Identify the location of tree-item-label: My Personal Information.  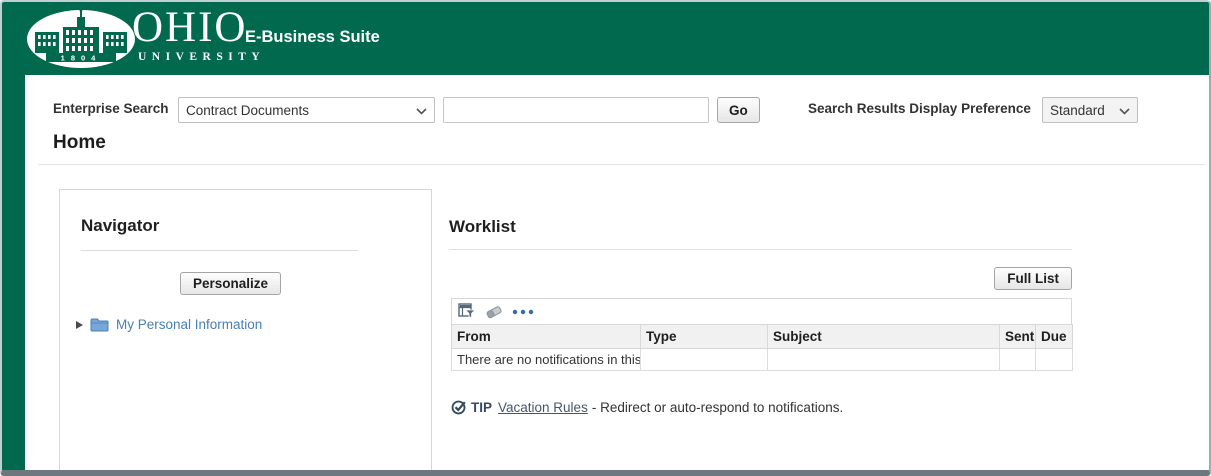
(189, 324).